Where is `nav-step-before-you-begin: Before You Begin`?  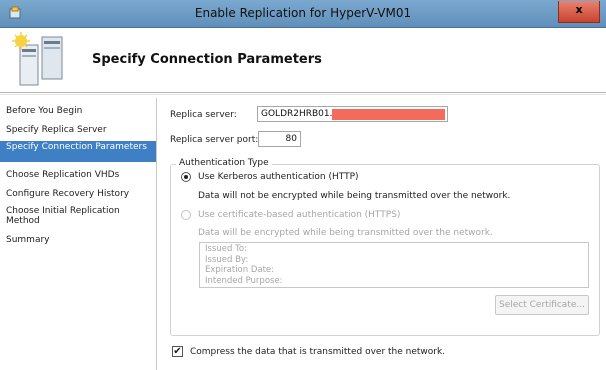 nav-step-before-you-begin: Before You Begin is located at coordinates (78, 112).